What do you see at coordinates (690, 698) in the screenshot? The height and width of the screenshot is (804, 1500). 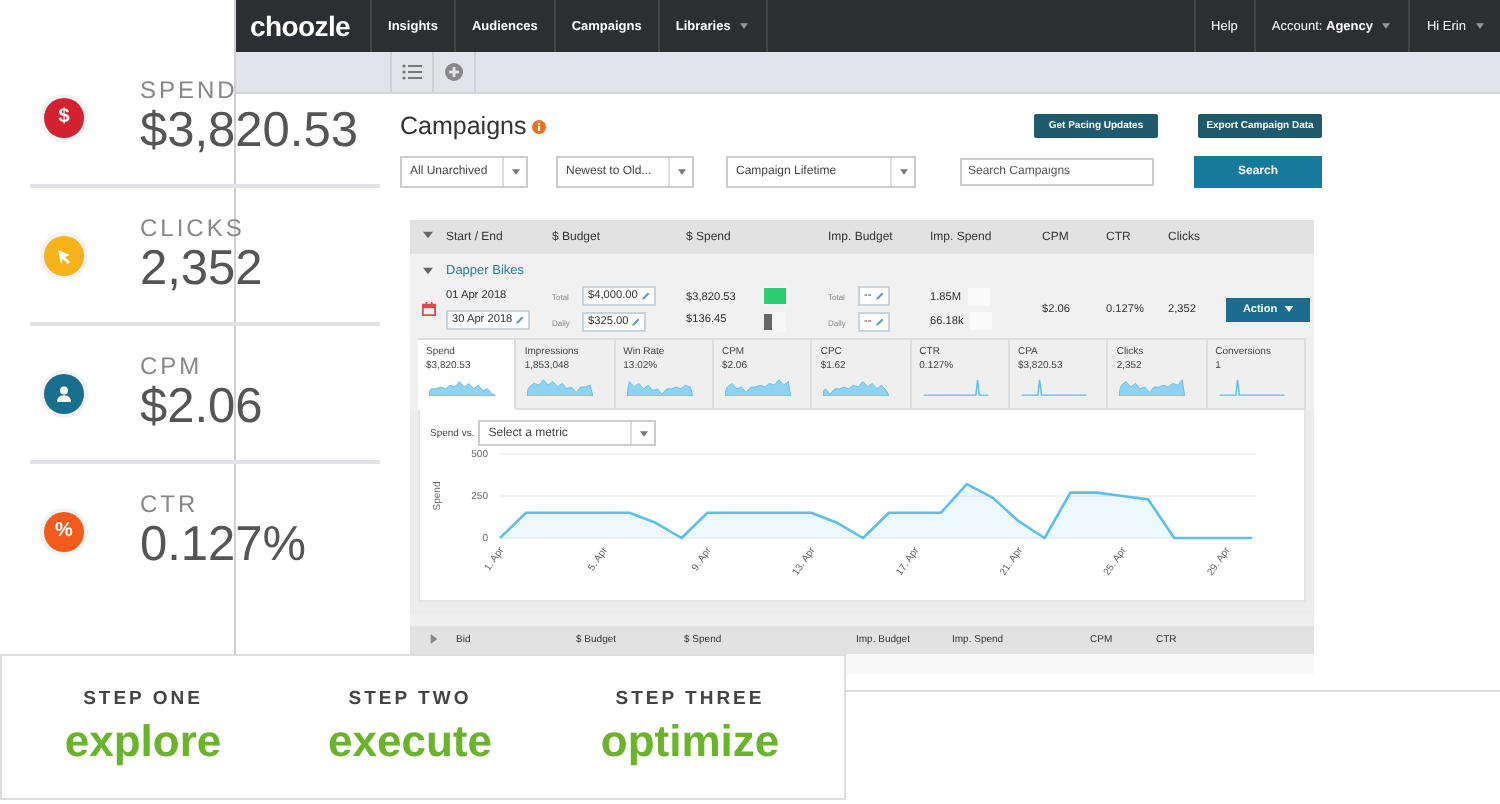 I see `step-label: STEP THREE` at bounding box center [690, 698].